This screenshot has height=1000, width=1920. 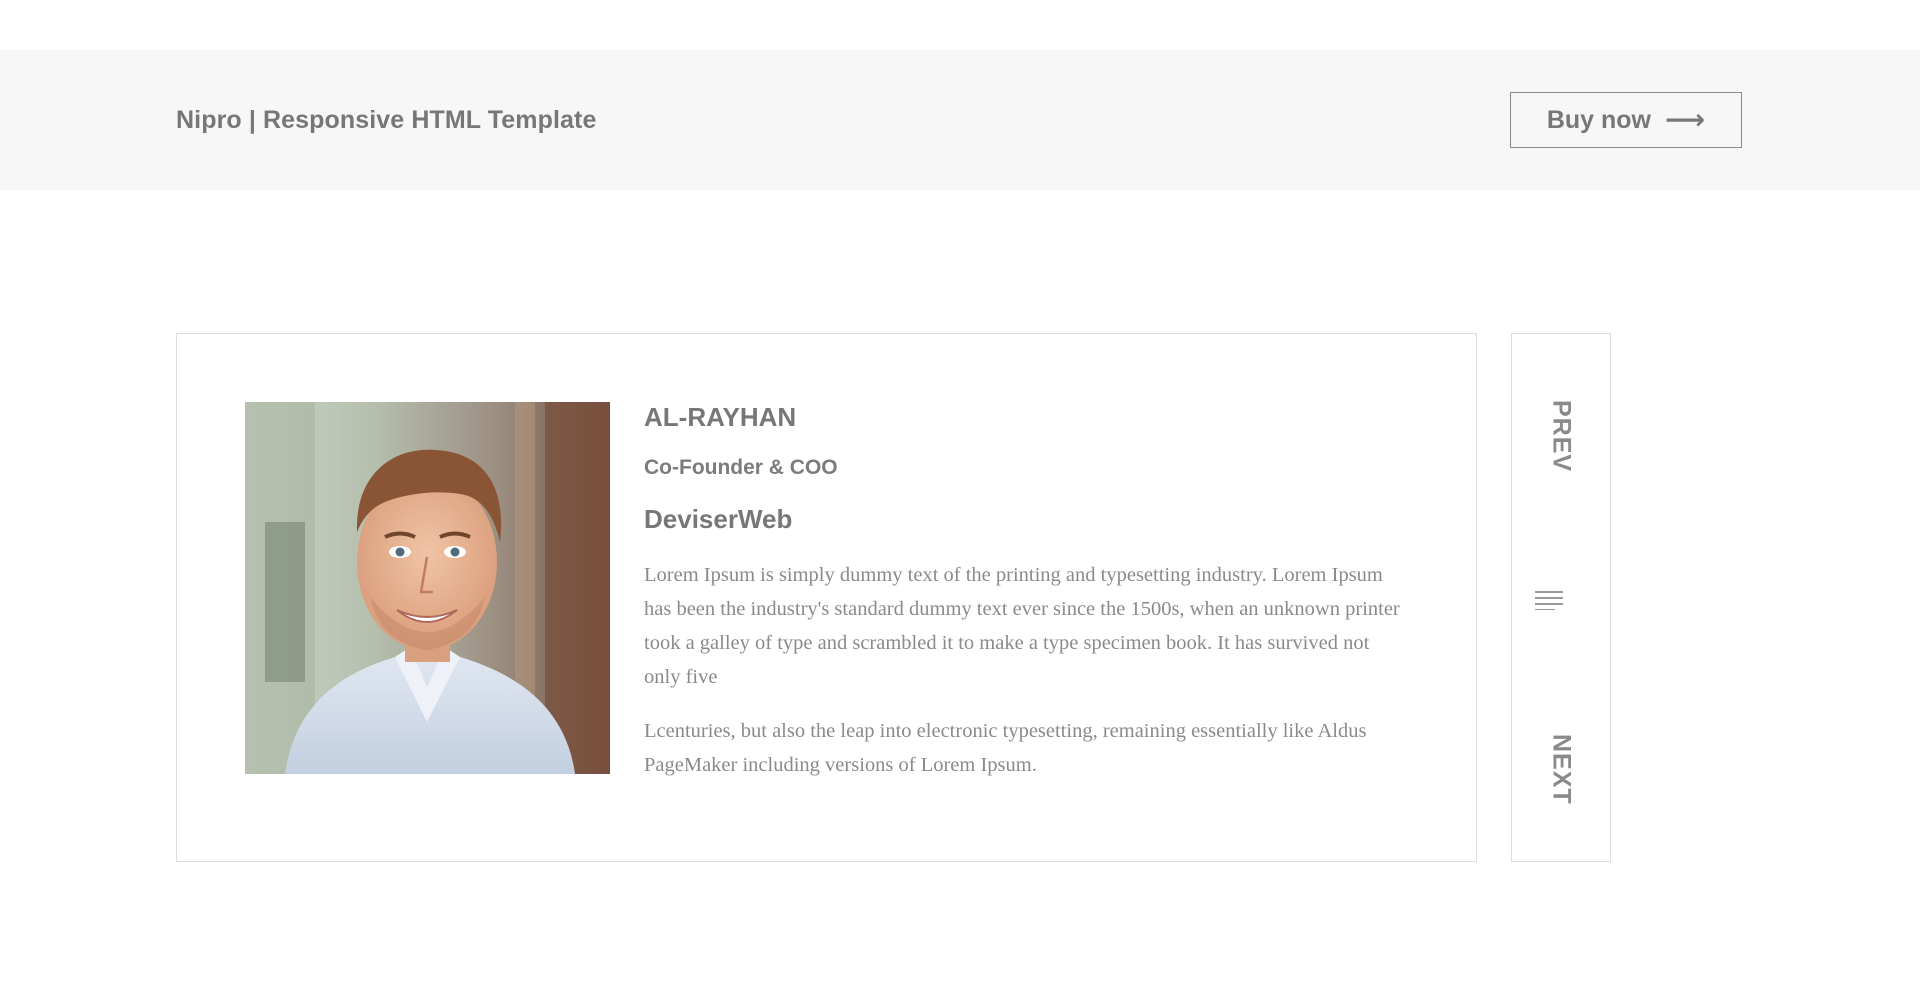 I want to click on slider-nav: PREV NEXT, so click(x=1561, y=597).